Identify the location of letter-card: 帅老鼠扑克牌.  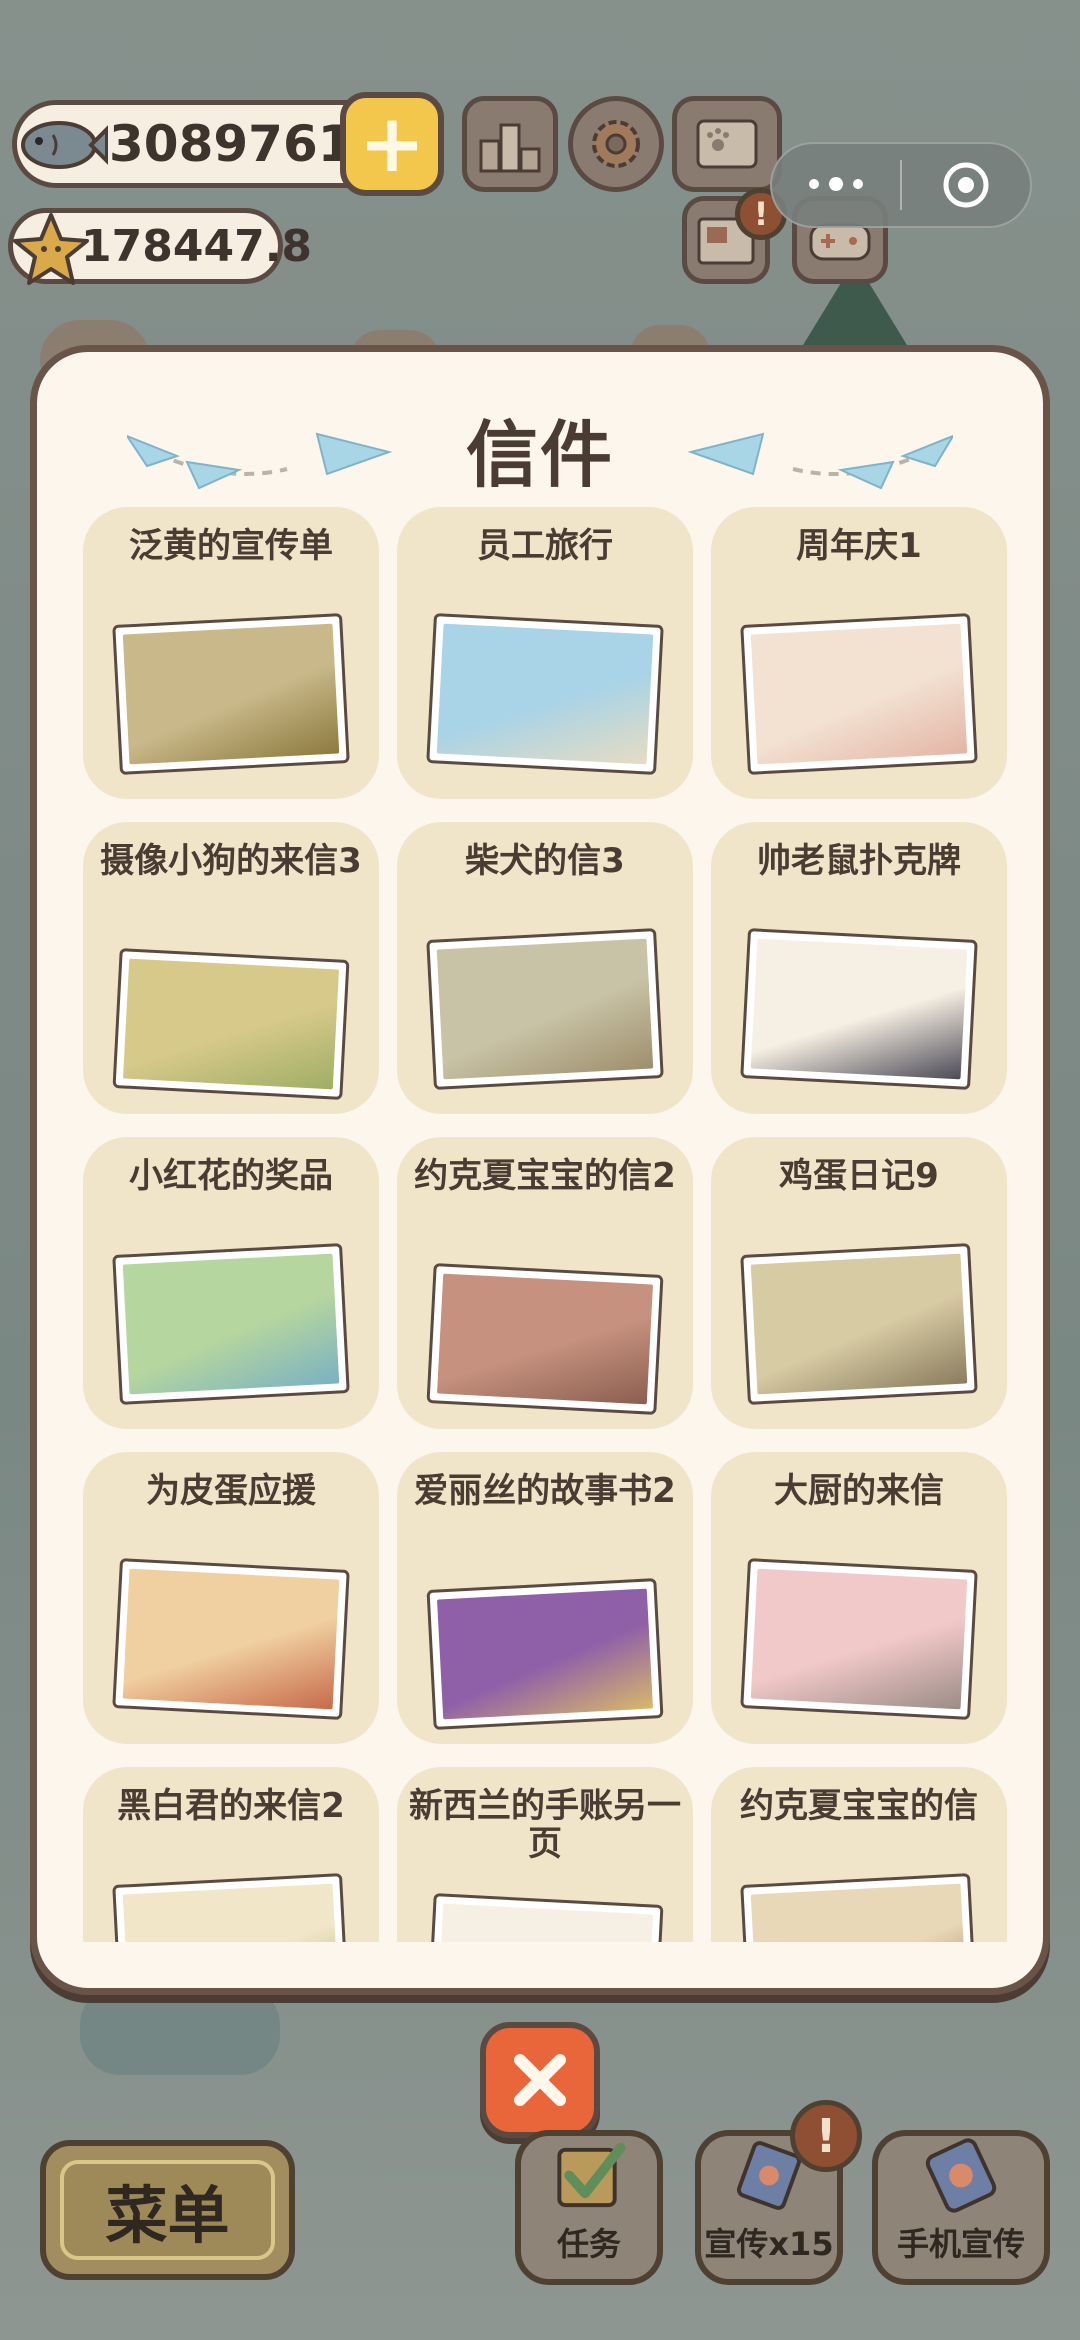
(859, 968).